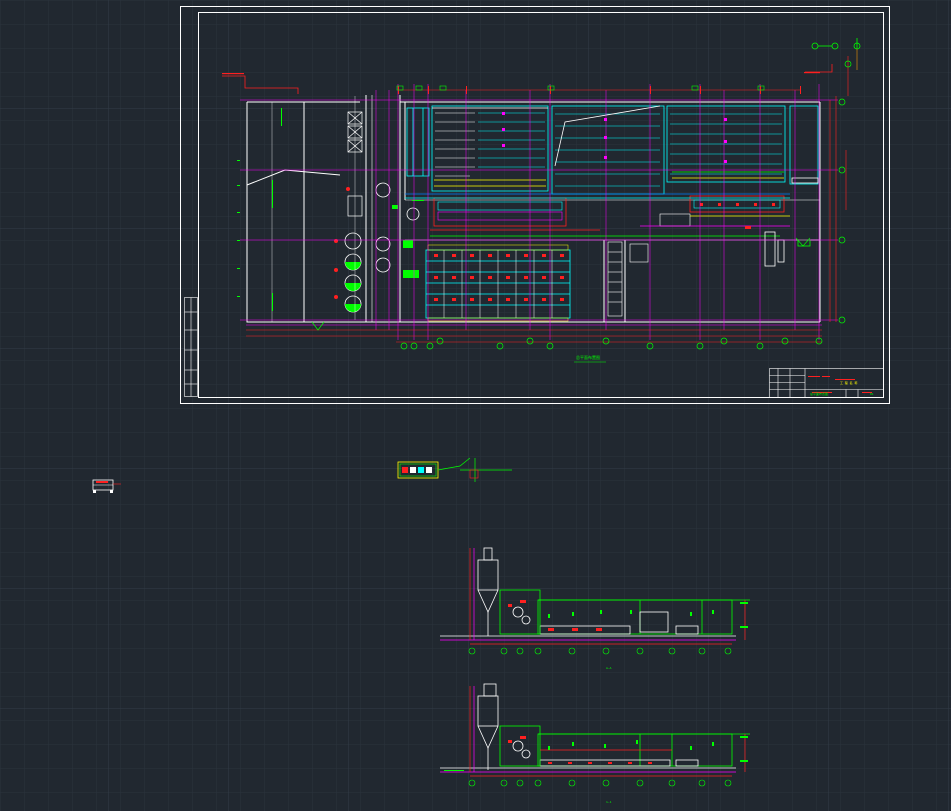 This screenshot has width=951, height=811. Describe the element at coordinates (872, 394) in the screenshot. I see `title-block-number: 01` at that location.